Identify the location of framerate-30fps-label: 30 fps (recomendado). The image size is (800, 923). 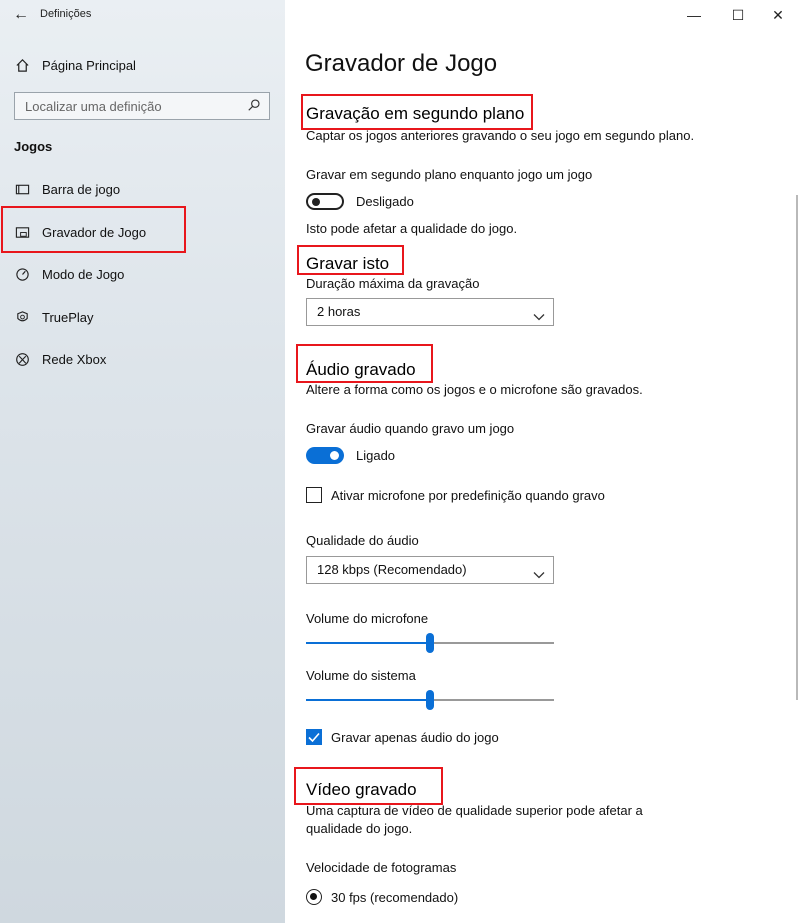
(394, 897).